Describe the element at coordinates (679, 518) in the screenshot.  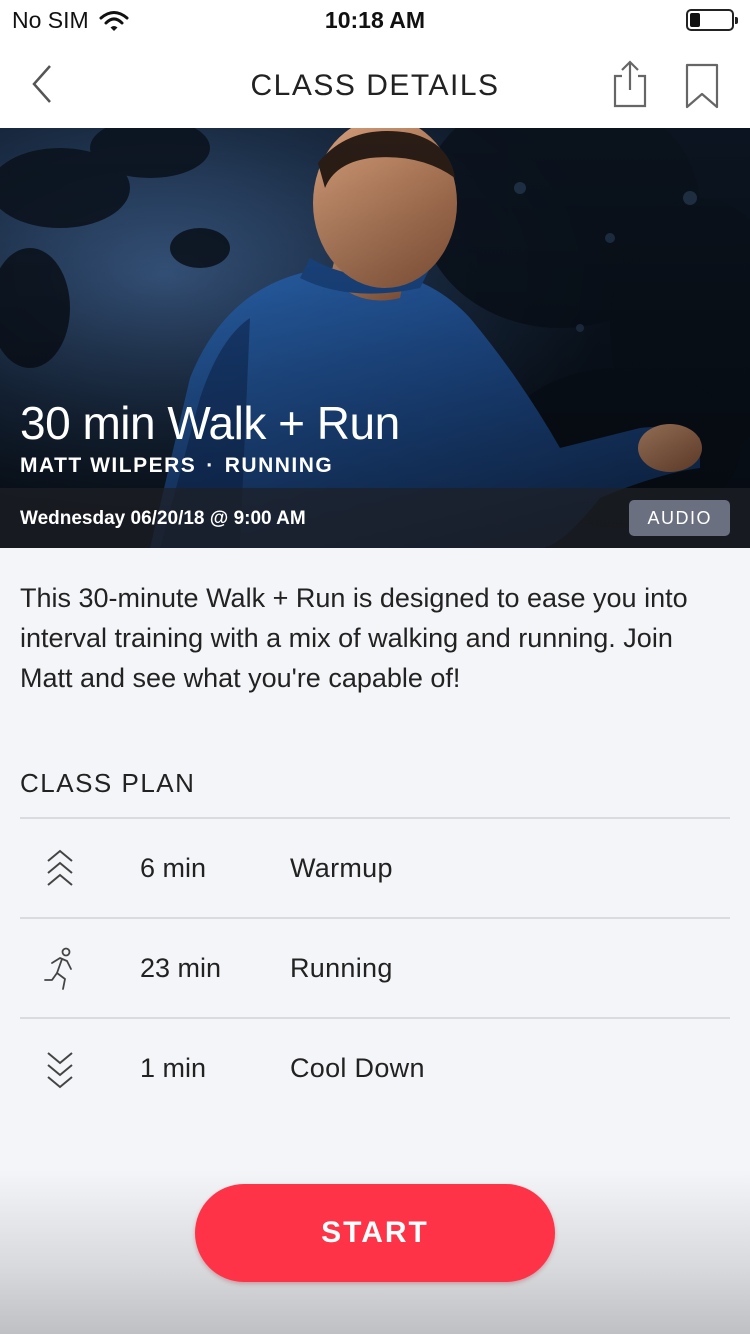
I see `audio-badge: AUDIO` at that location.